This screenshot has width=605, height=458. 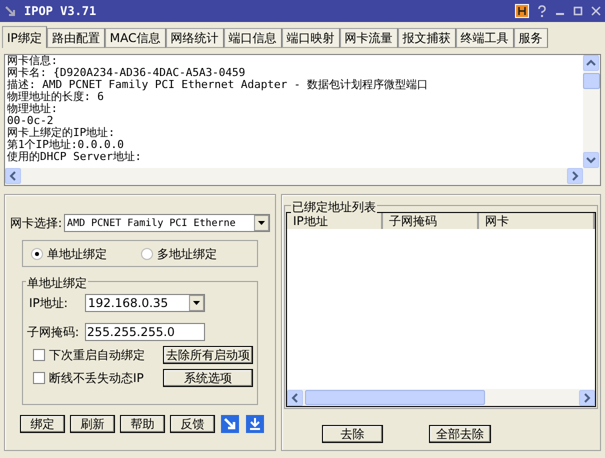 What do you see at coordinates (230, 424) in the screenshot?
I see `arrow-down-right-icon` at bounding box center [230, 424].